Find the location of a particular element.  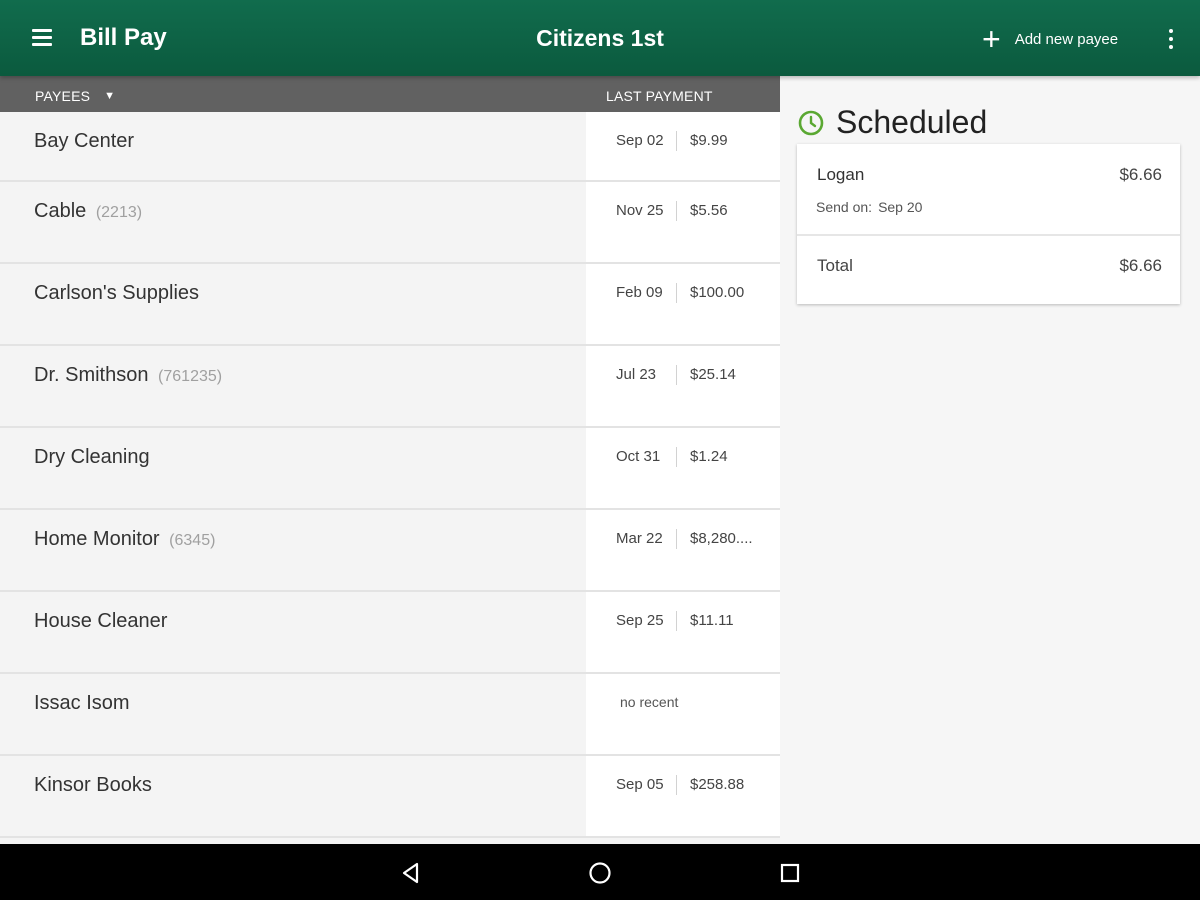

payee-account-number: (761235) is located at coordinates (190, 376).